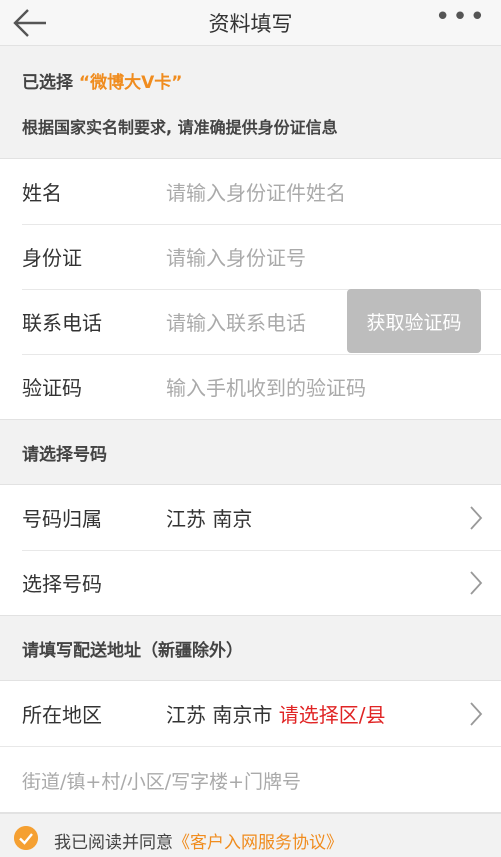  I want to click on select-number-label: 选择号码, so click(62, 584).